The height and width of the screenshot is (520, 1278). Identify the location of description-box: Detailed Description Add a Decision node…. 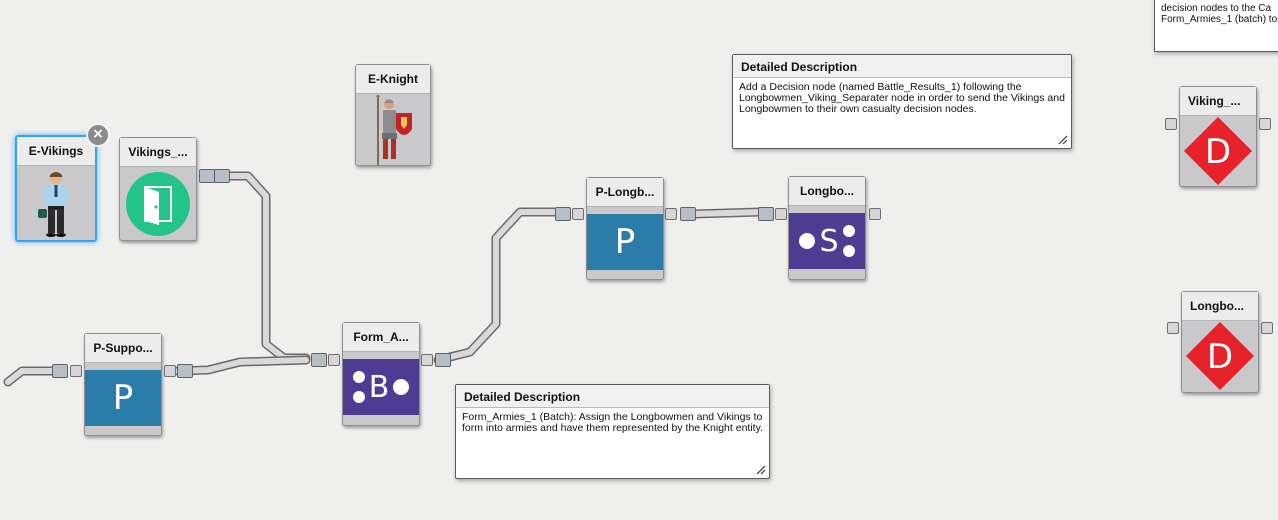
(902, 101).